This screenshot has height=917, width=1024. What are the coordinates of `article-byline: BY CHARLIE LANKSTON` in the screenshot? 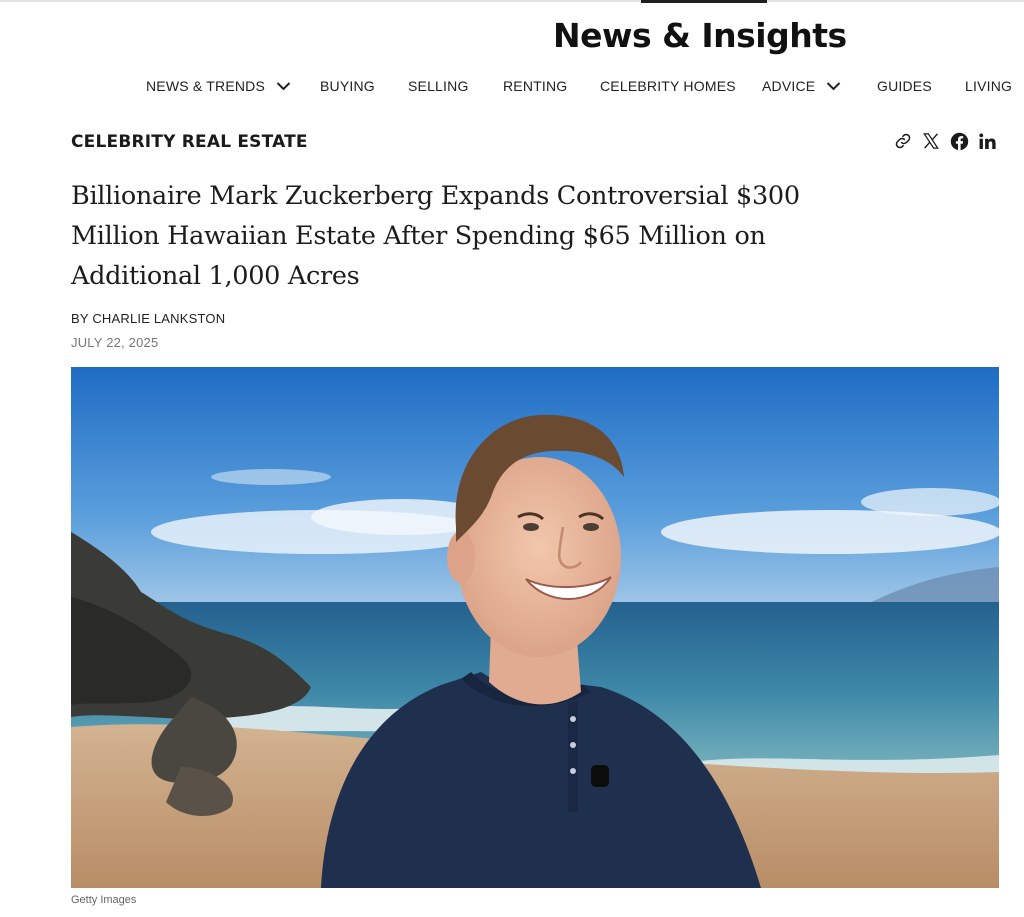 It's located at (148, 318).